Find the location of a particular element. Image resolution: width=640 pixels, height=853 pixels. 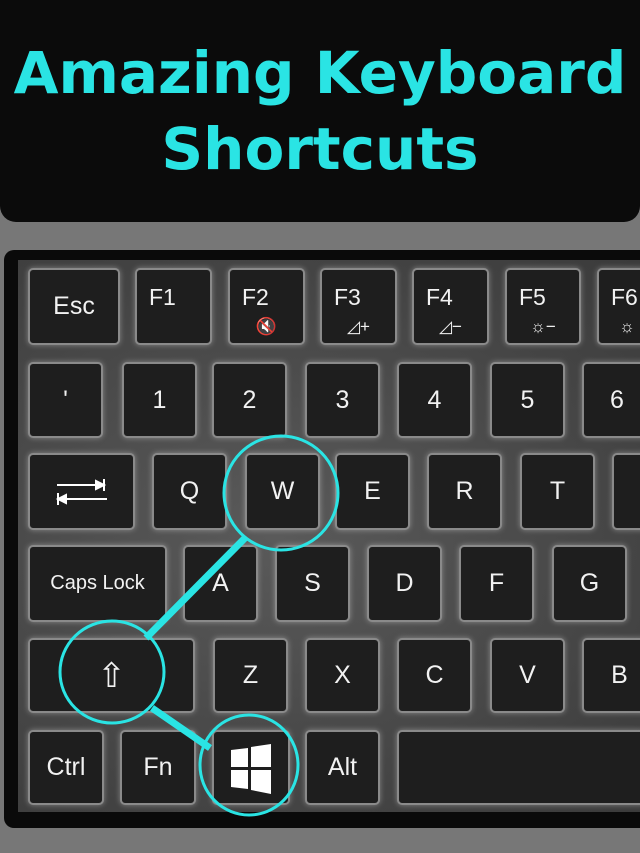

highlight-circle-windows is located at coordinates (249, 765).